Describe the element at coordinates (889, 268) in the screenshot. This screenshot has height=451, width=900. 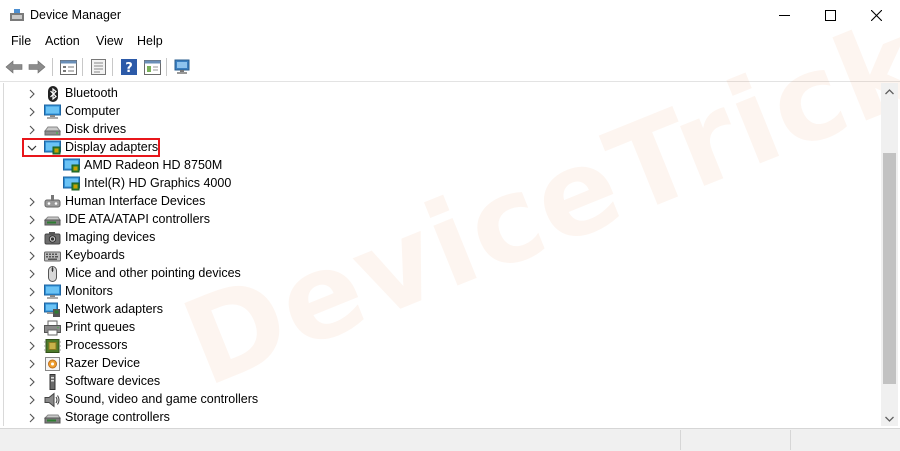
I see `scrollbar-thumb` at that location.